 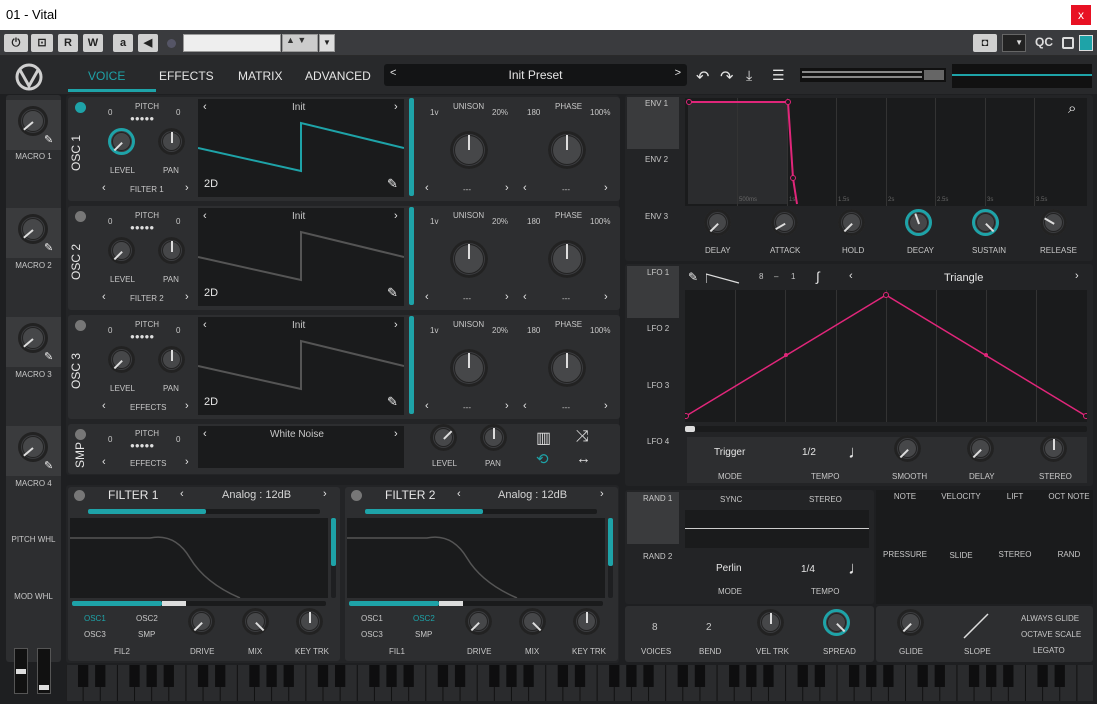 What do you see at coordinates (656, 159) in the screenshot?
I see `env-2-tab: ENV 2` at bounding box center [656, 159].